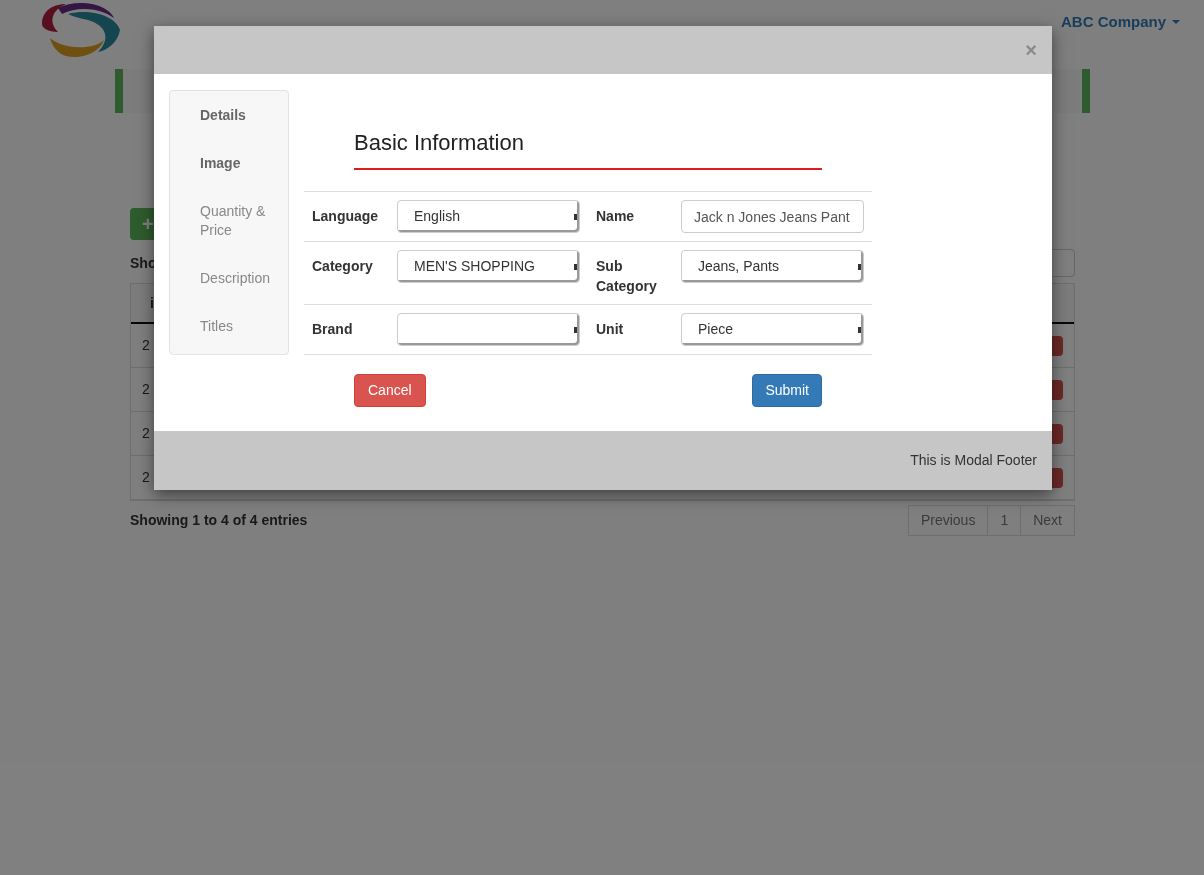 Image resolution: width=1204 pixels, height=875 pixels. What do you see at coordinates (332, 329) in the screenshot?
I see `field-label: Brand` at bounding box center [332, 329].